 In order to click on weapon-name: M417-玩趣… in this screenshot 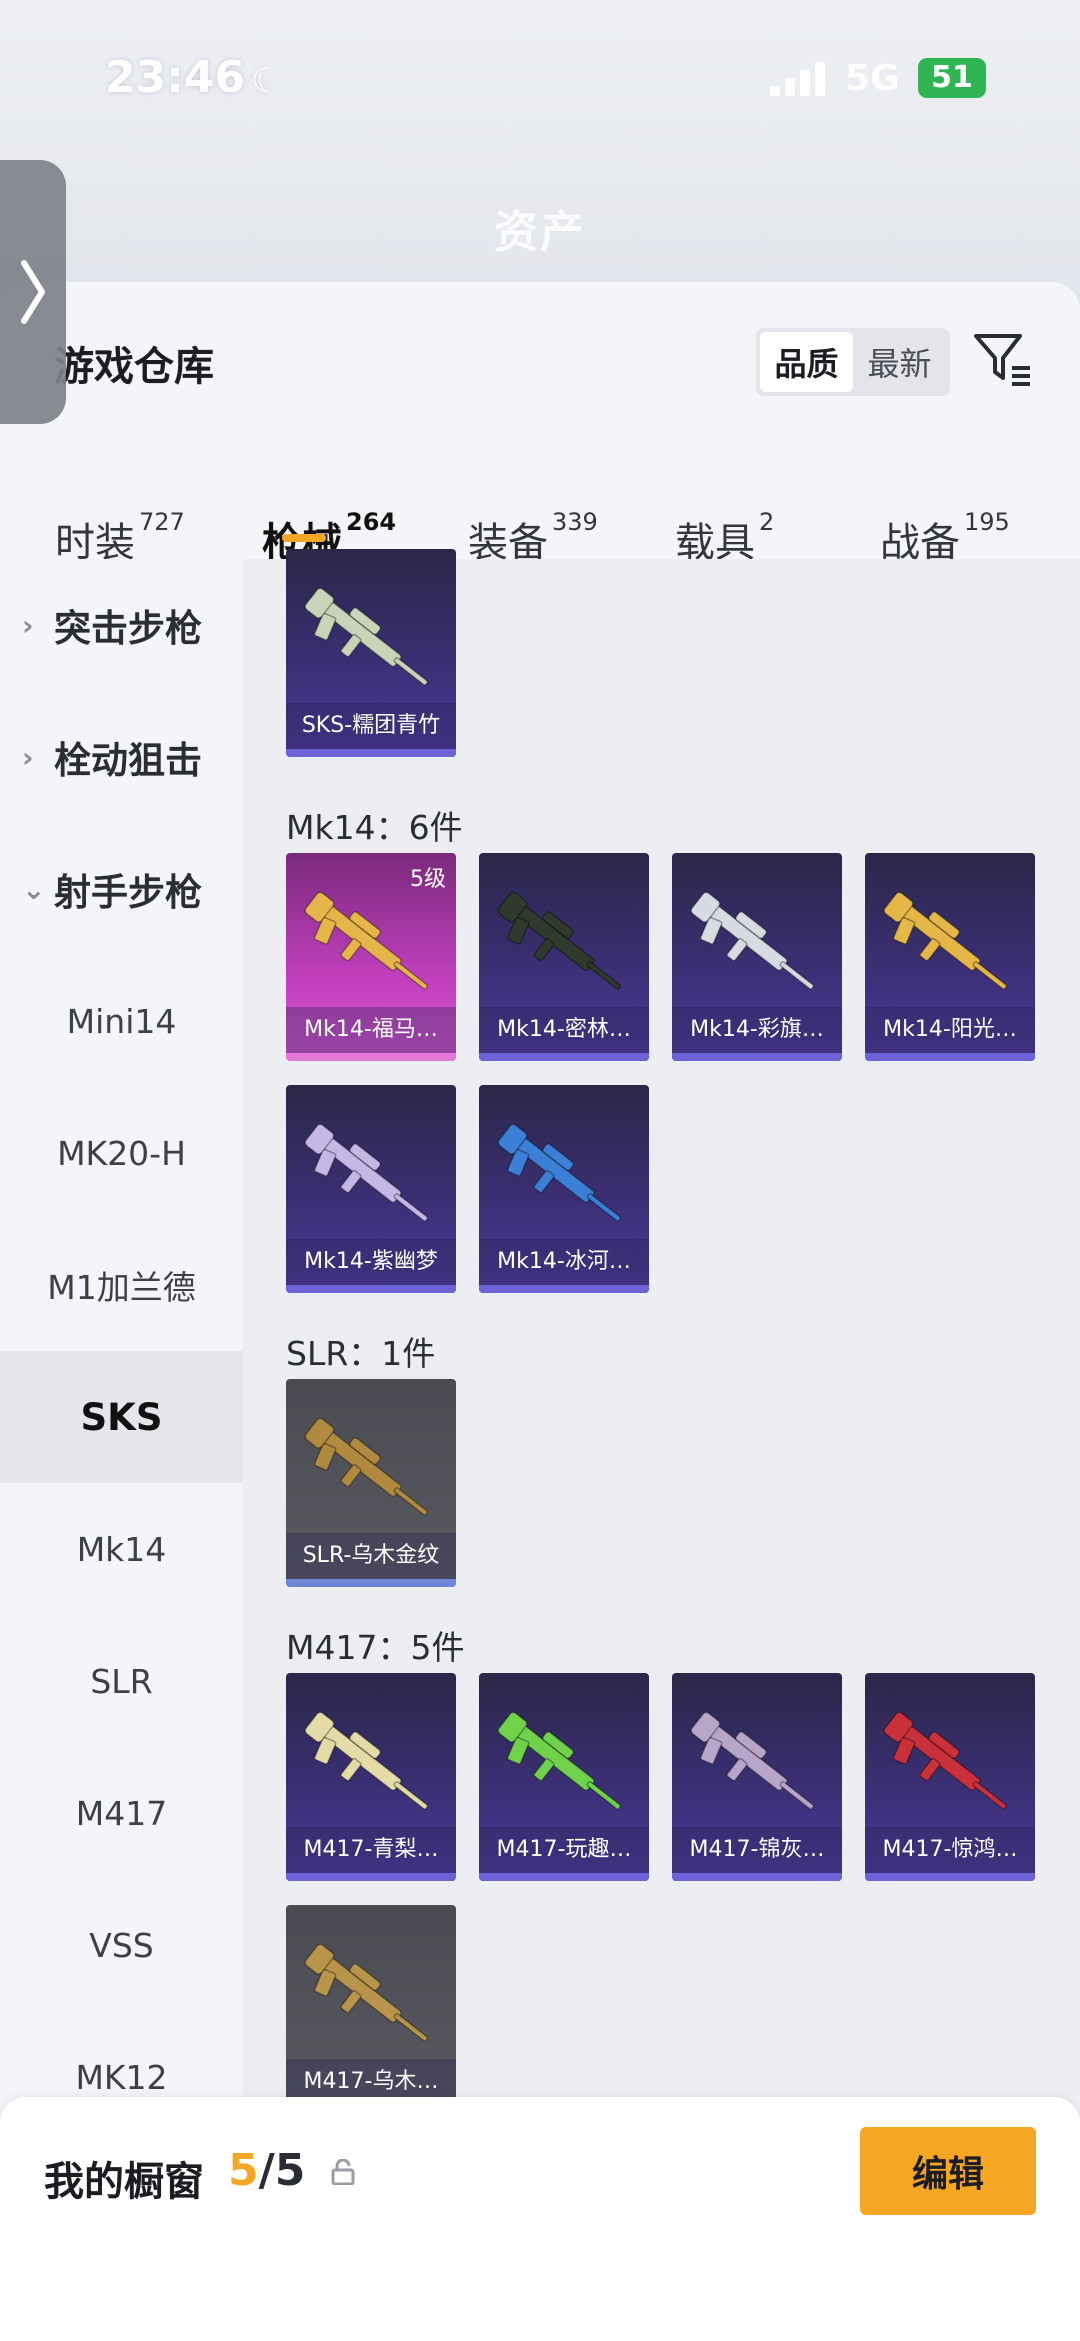, I will do `click(564, 1850)`.